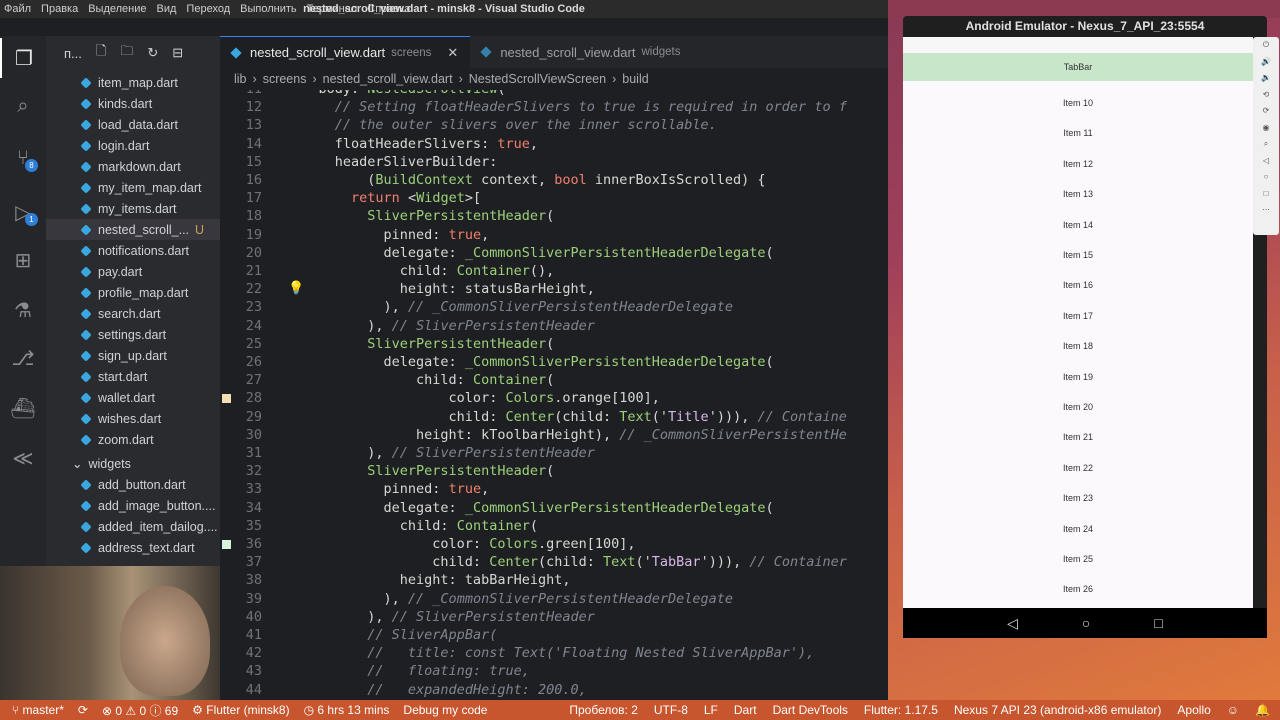 This screenshot has height=720, width=1280. What do you see at coordinates (296, 288) in the screenshot?
I see `lightbulb-icon: 💡` at bounding box center [296, 288].